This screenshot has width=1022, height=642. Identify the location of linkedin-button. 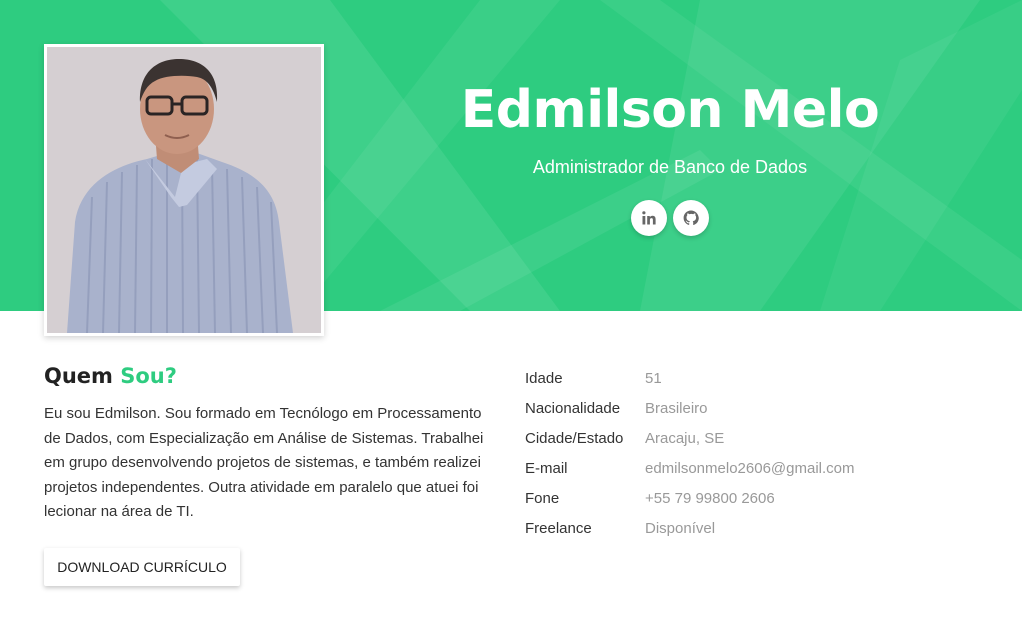
(649, 218).